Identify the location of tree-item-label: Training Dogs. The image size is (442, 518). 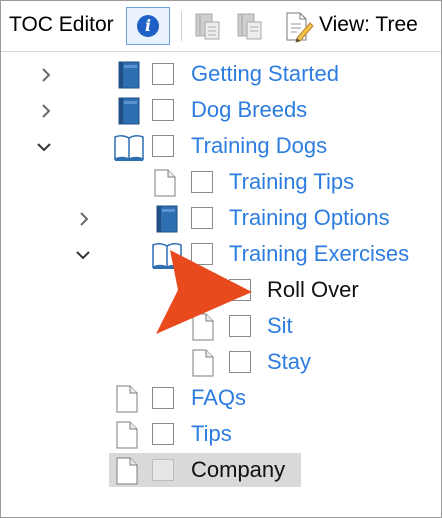
(259, 145).